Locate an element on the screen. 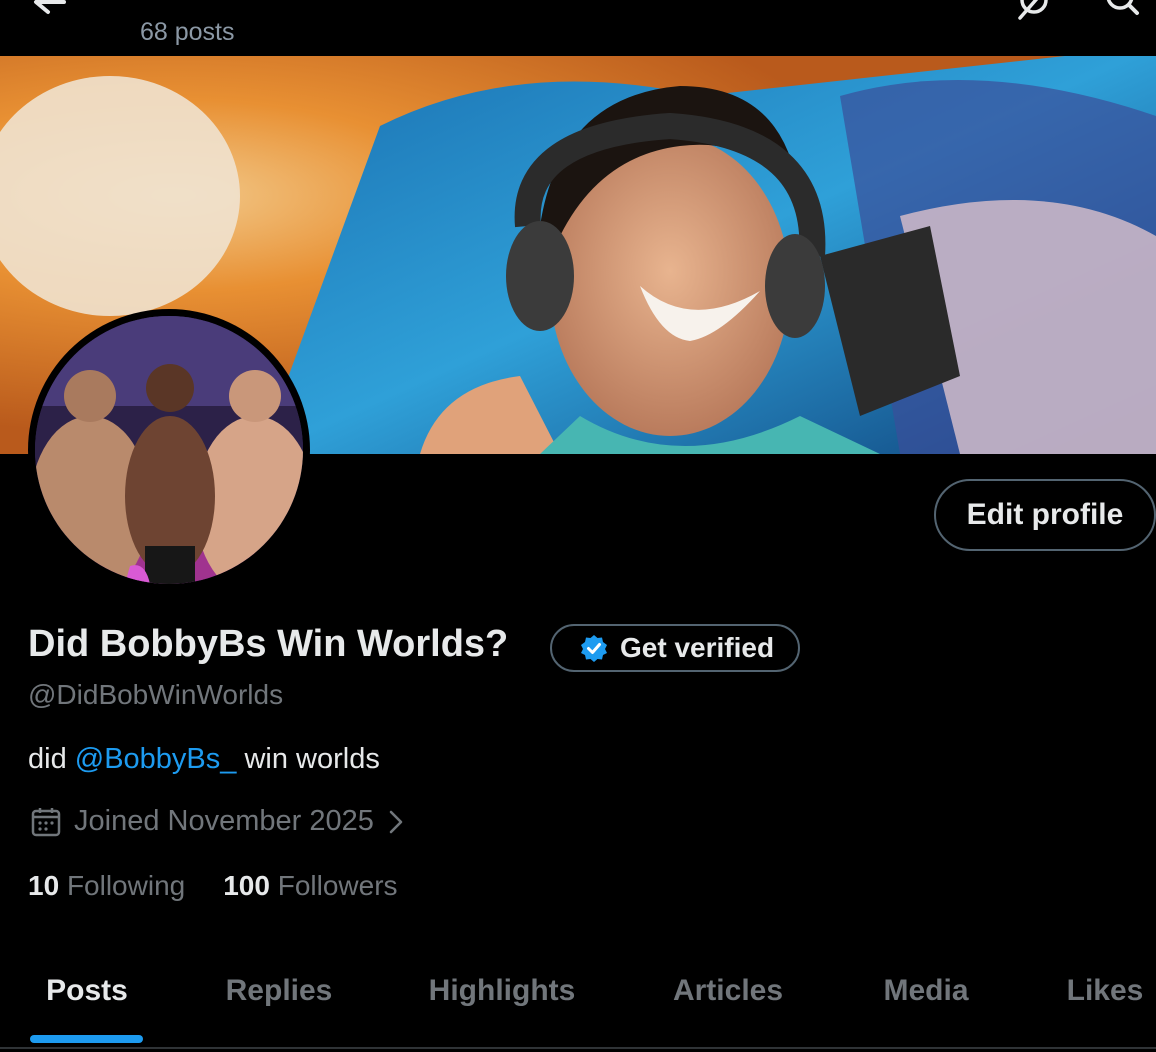 The width and height of the screenshot is (1156, 1052). verified-badge-icon is located at coordinates (594, 648).